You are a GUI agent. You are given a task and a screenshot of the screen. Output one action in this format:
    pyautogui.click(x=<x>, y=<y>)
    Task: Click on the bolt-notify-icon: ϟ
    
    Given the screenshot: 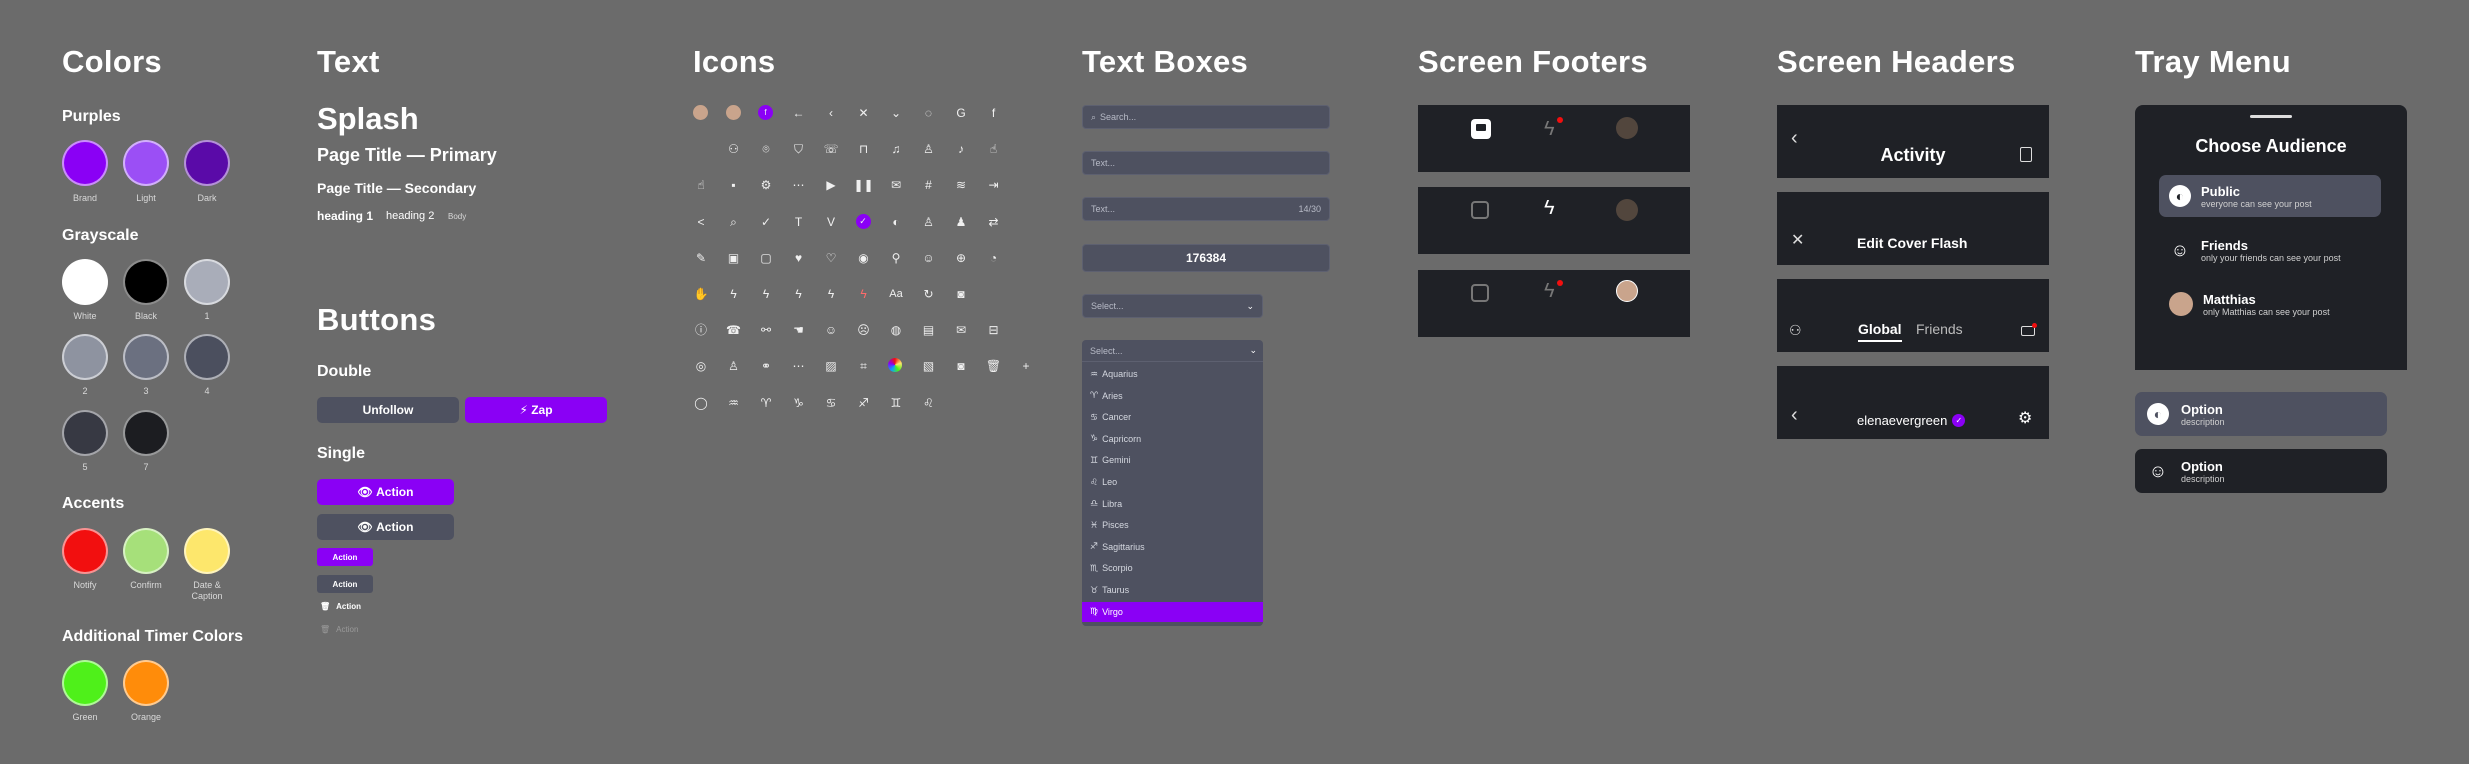 What is the action you would take?
    pyautogui.click(x=864, y=294)
    